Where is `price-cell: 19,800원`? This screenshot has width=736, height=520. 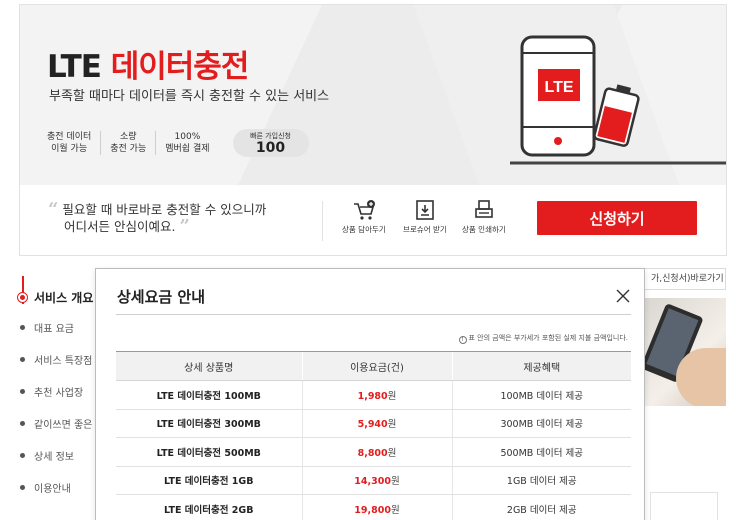
price-cell: 19,800원 is located at coordinates (376, 507).